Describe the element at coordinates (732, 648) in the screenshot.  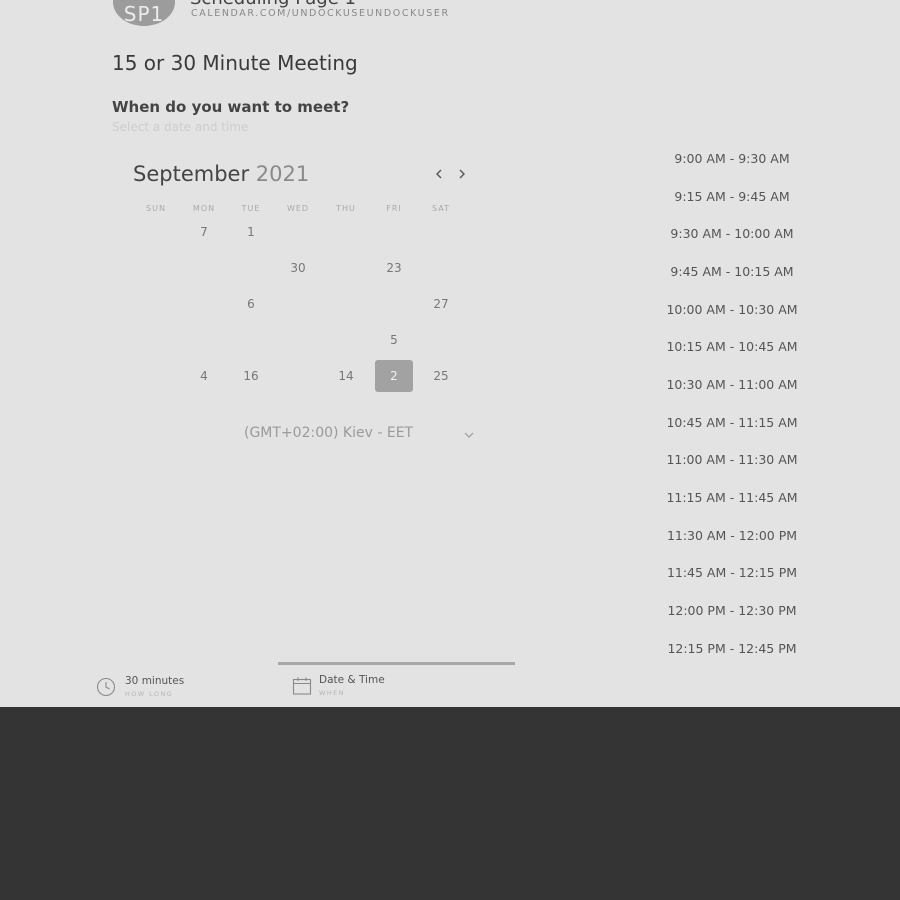
I see `time-slot: 12:15 PM - 12:45 PM` at that location.